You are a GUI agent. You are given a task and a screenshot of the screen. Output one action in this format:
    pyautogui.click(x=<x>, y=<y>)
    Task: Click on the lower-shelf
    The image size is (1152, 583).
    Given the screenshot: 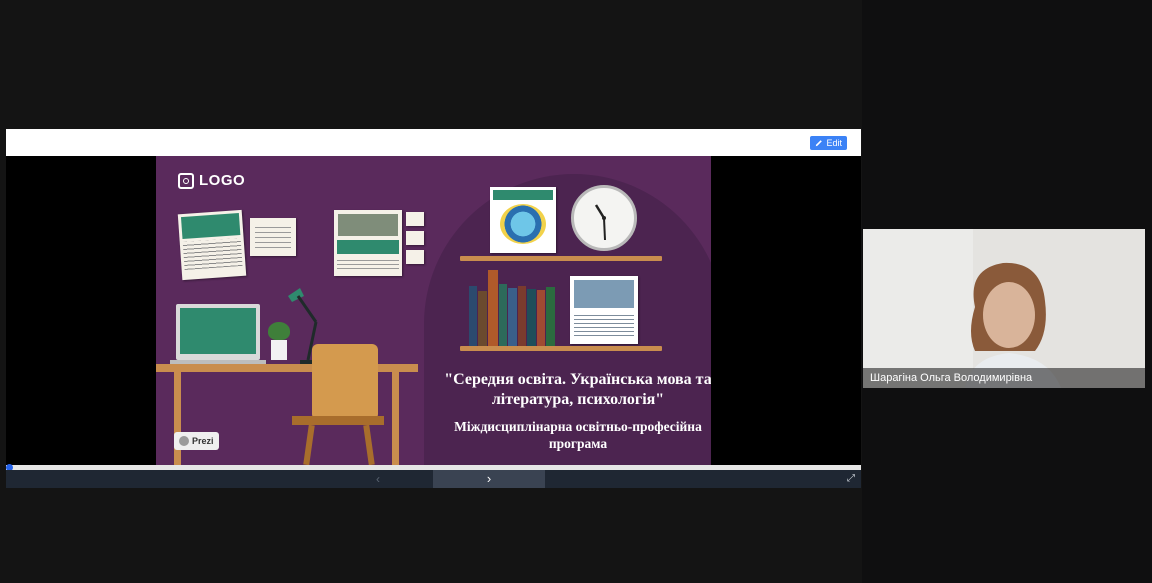 What is the action you would take?
    pyautogui.click(x=561, y=348)
    